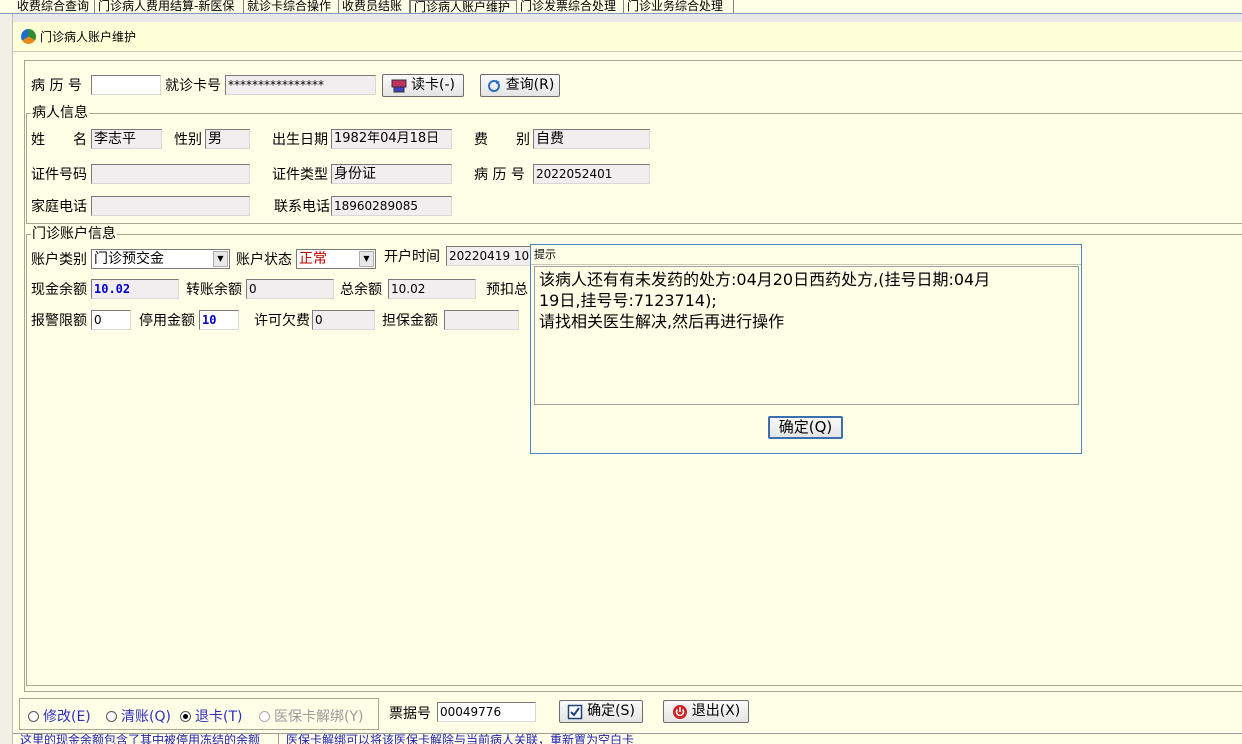 This screenshot has height=744, width=1242. What do you see at coordinates (59, 207) in the screenshot?
I see `home-phone-label: 家庭电话` at bounding box center [59, 207].